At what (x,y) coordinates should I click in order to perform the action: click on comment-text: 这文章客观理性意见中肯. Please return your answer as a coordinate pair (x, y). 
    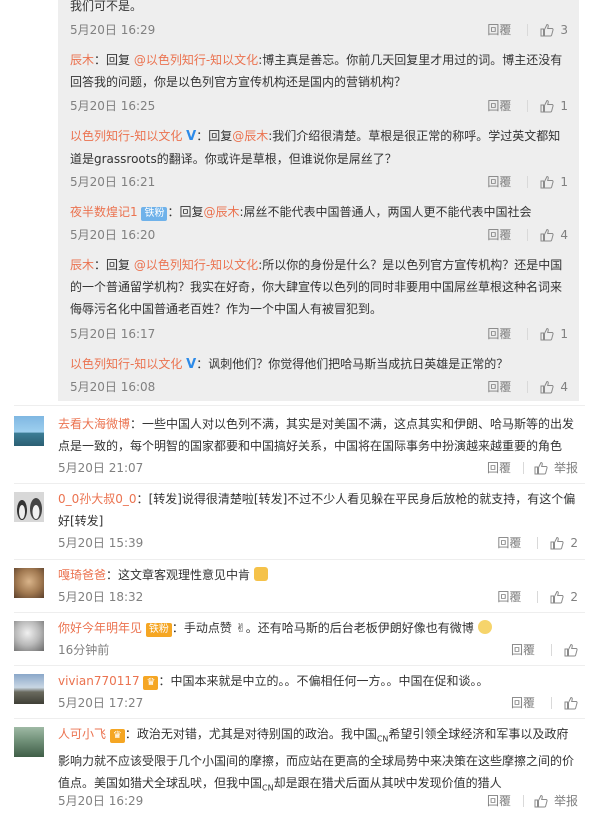
    Looking at the image, I should click on (184, 575).